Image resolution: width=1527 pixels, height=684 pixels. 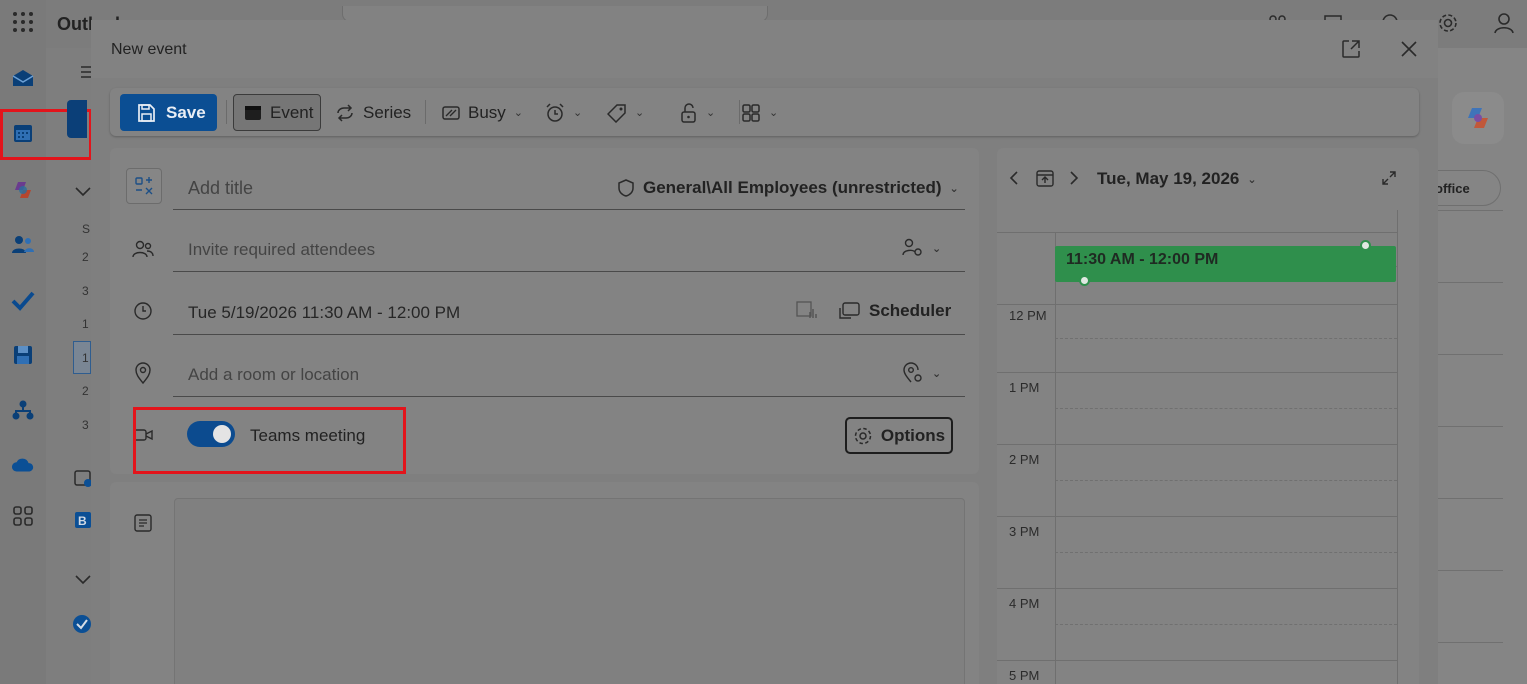 What do you see at coordinates (23, 355) in the screenshot?
I see `files-icon` at bounding box center [23, 355].